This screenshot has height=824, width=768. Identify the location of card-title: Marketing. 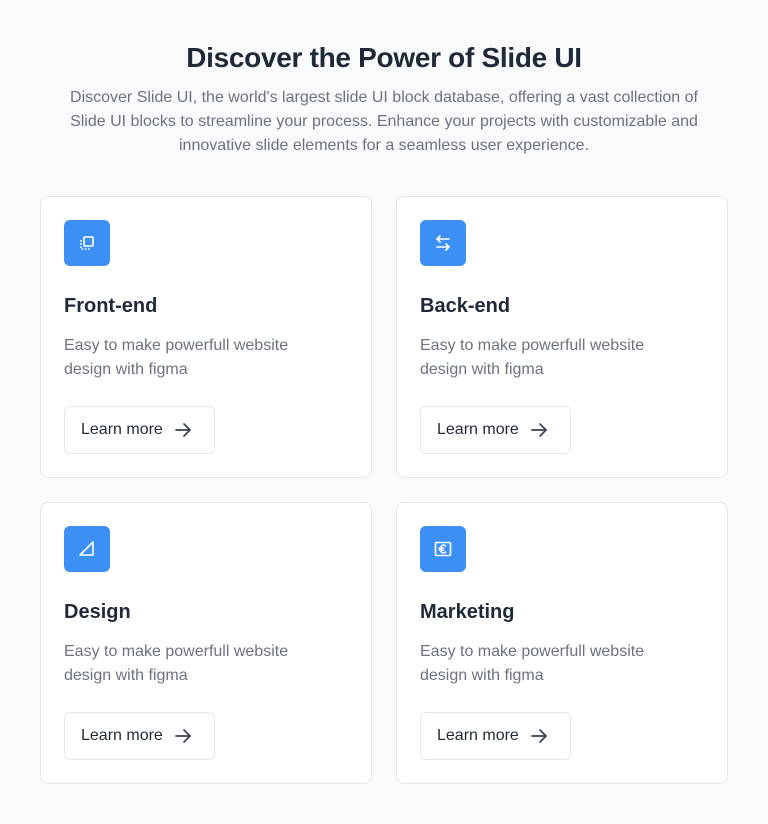
(467, 612).